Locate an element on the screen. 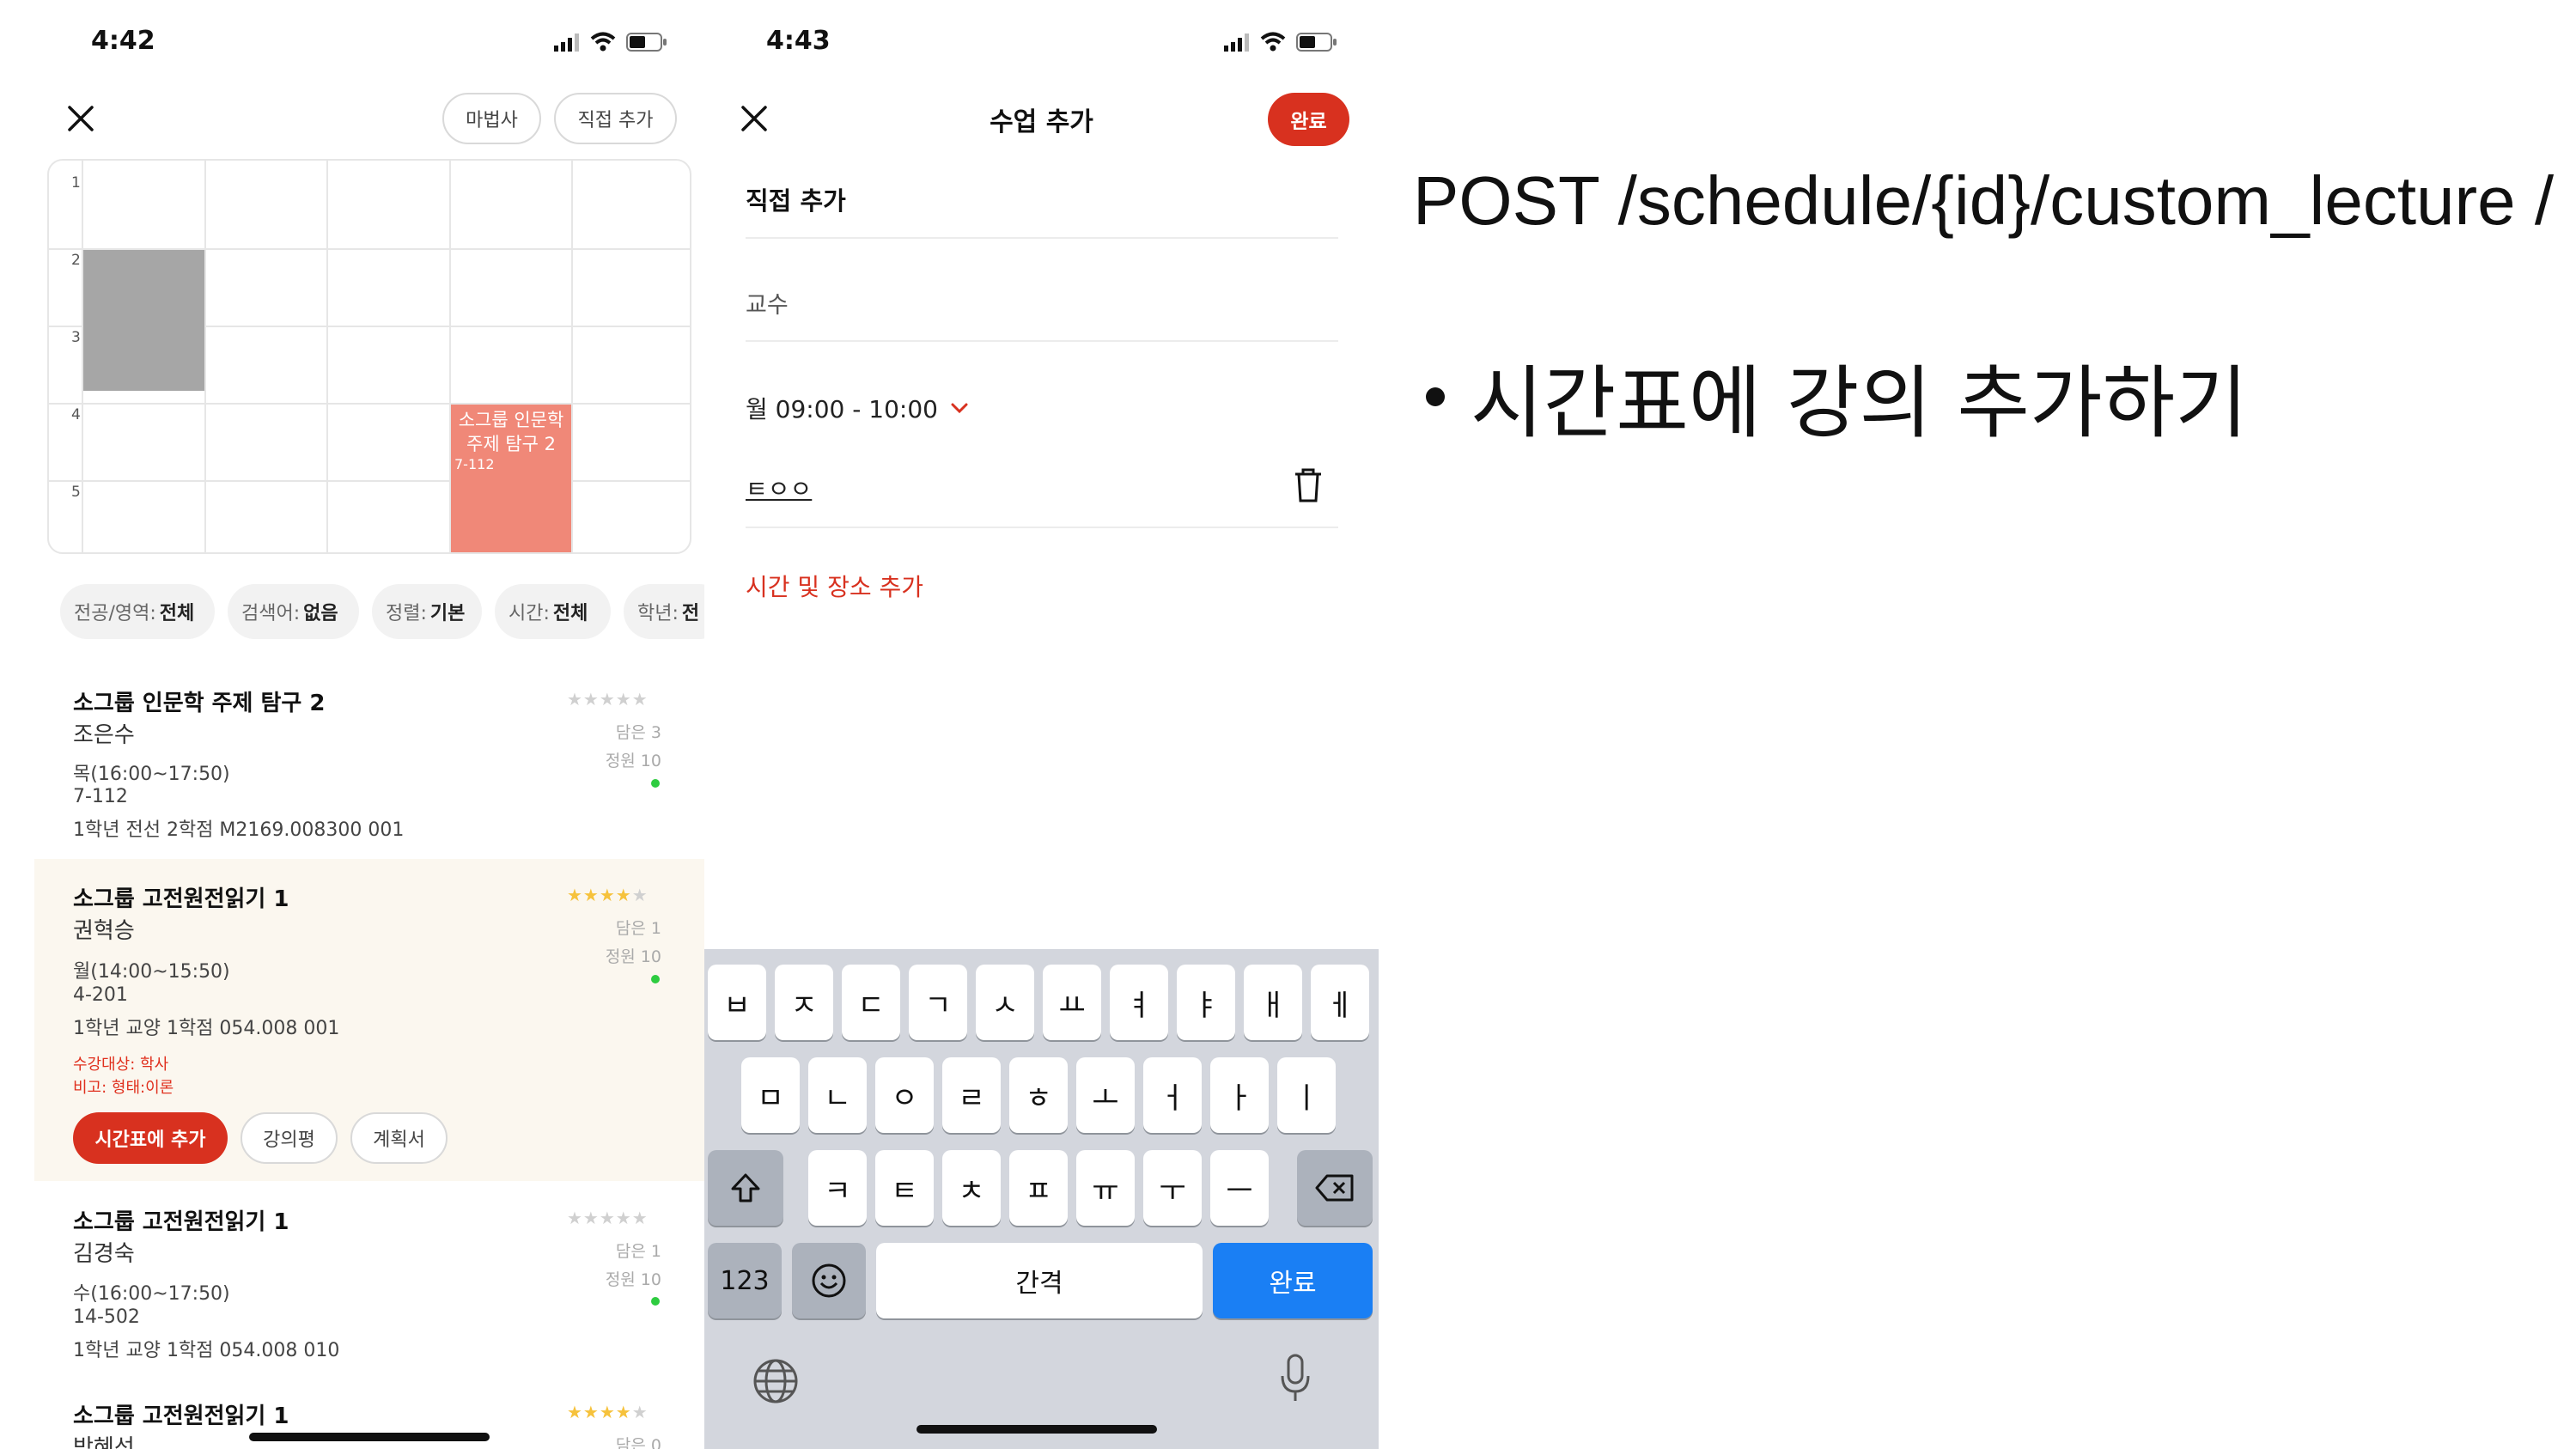  close-icon is located at coordinates (80, 118).